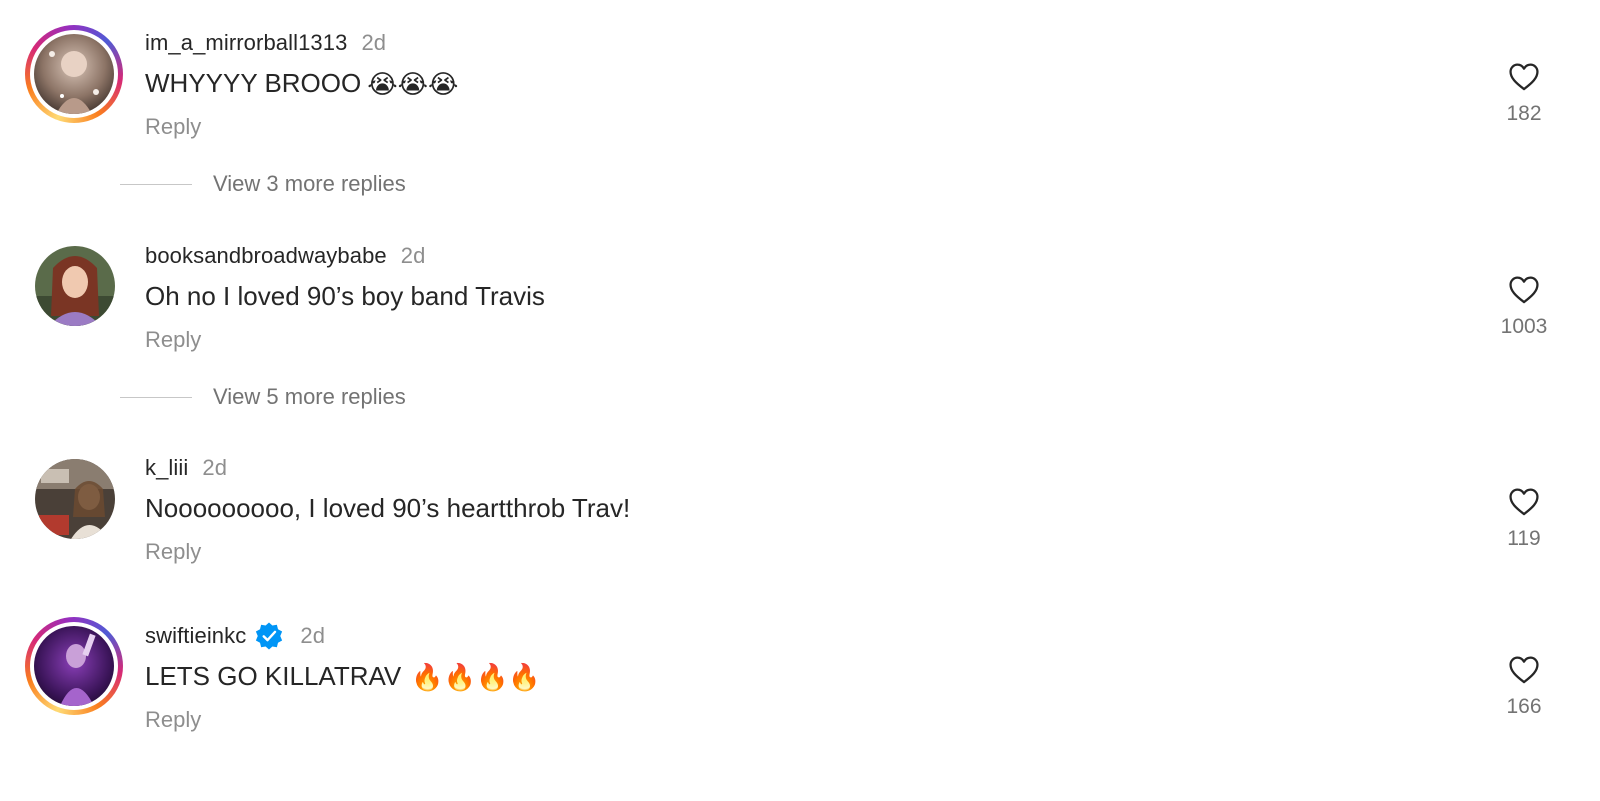 The height and width of the screenshot is (801, 1600). I want to click on crying-face-emoji: 😭😭😭, so click(413, 83).